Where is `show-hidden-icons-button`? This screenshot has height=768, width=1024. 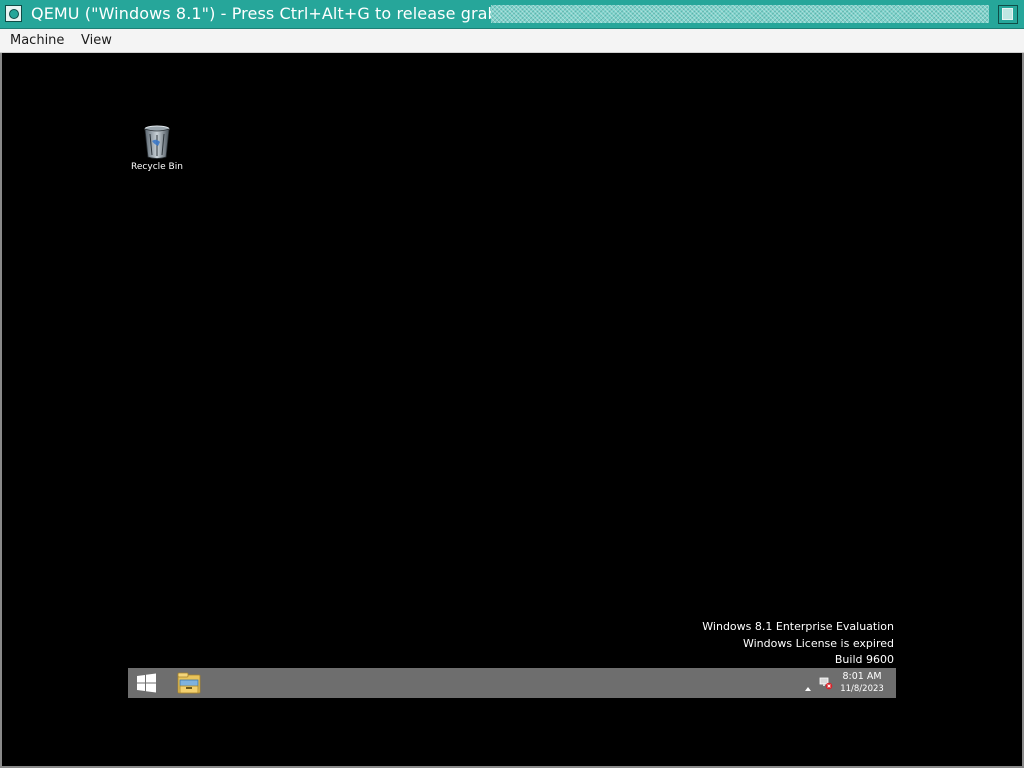
show-hidden-icons-button is located at coordinates (808, 684).